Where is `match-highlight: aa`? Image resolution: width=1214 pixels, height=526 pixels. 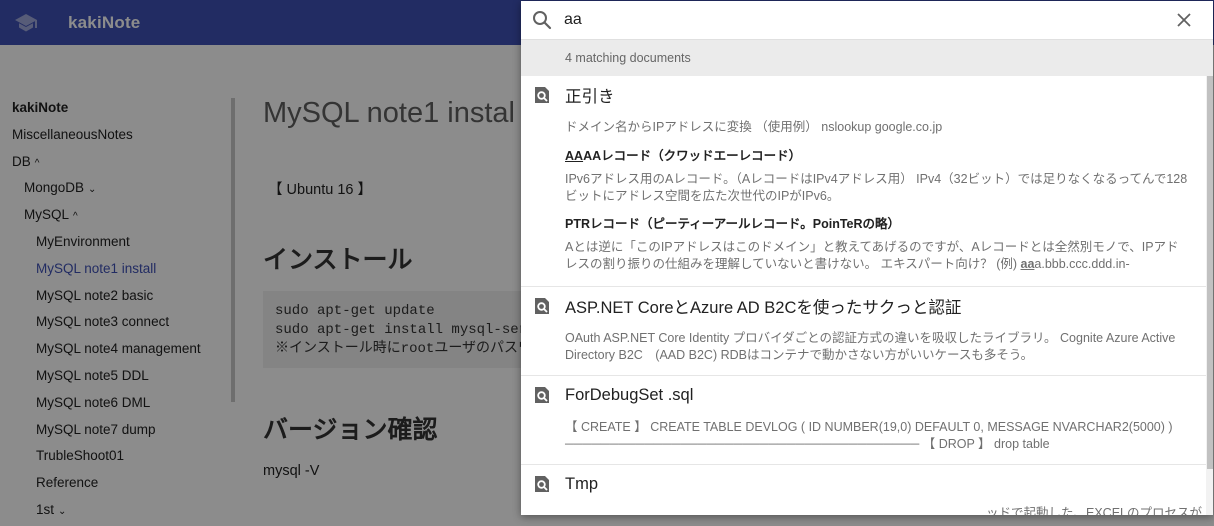 match-highlight: aa is located at coordinates (1027, 264).